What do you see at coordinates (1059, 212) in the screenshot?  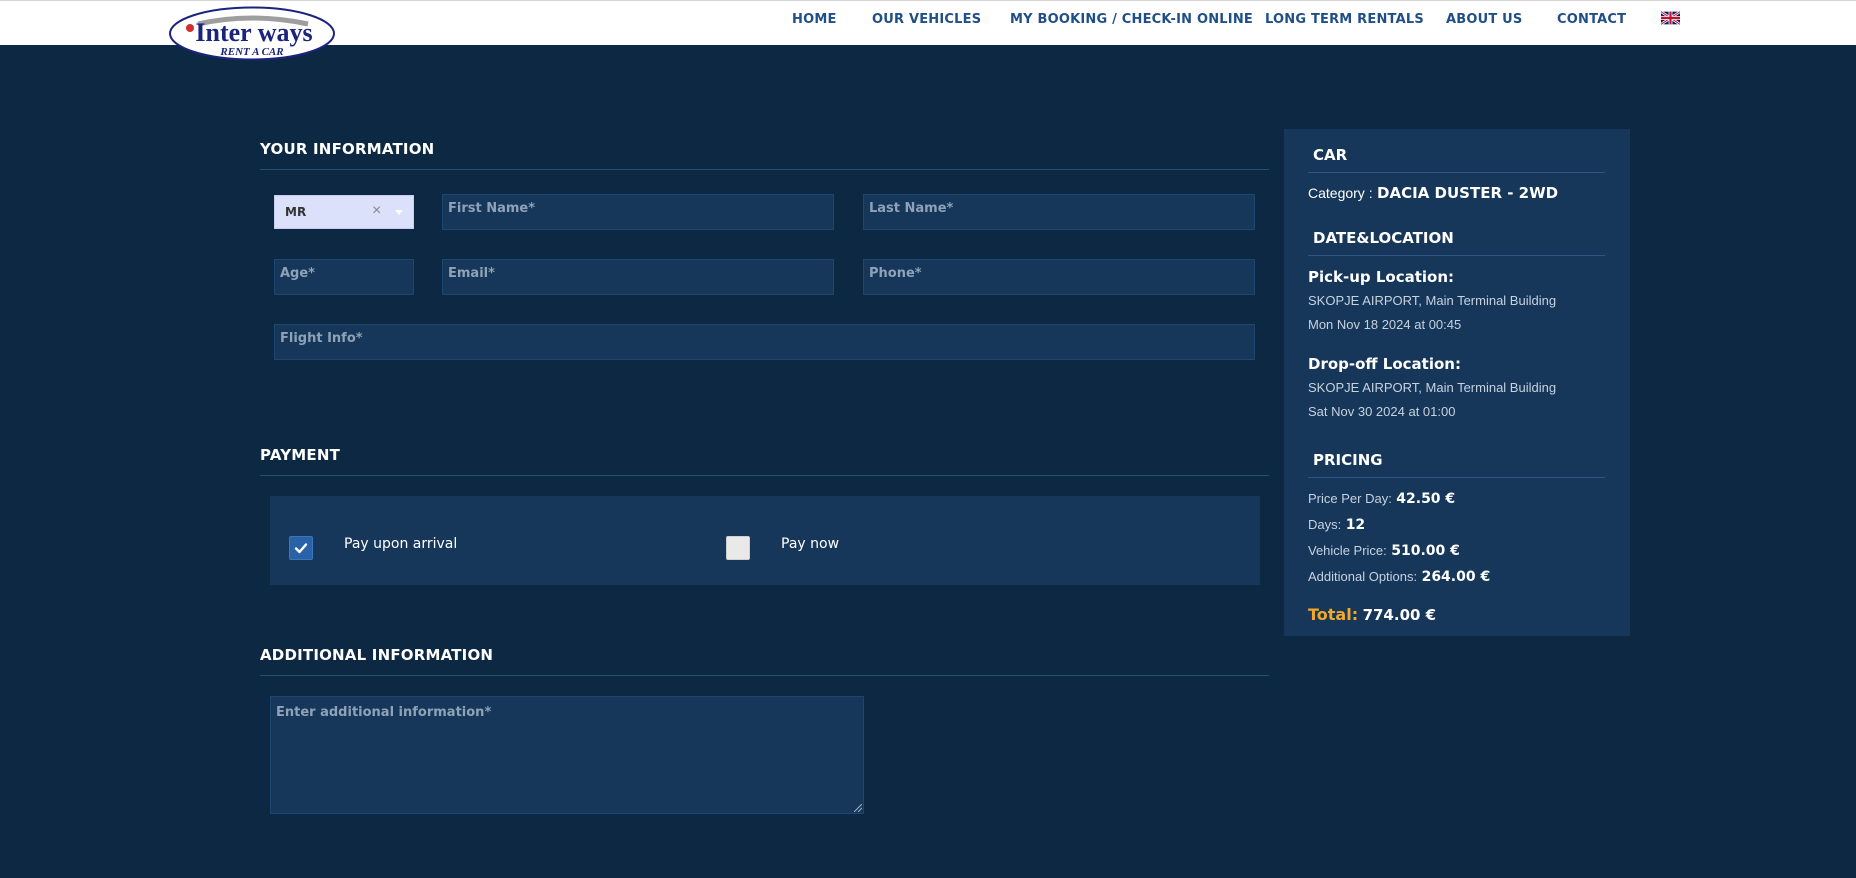 I see `last-name-field: Last Name*` at bounding box center [1059, 212].